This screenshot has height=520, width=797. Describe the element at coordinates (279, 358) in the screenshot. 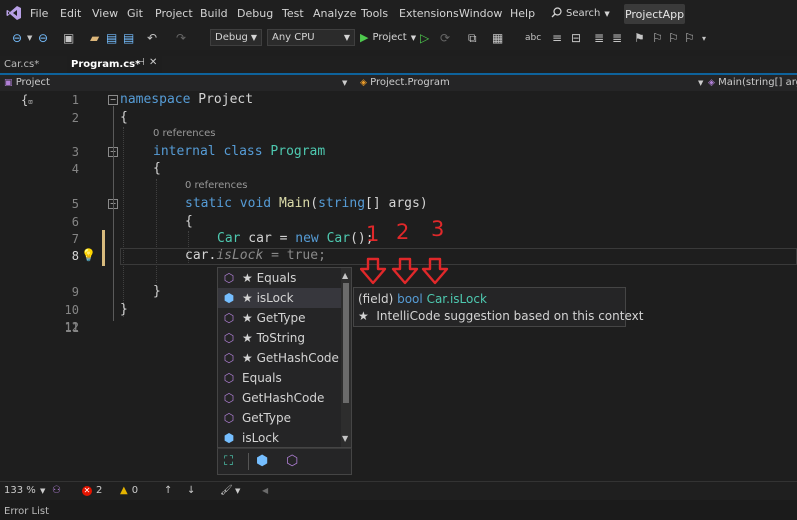

I see `completion-item: ⬡ ★ GetHashCode` at that location.